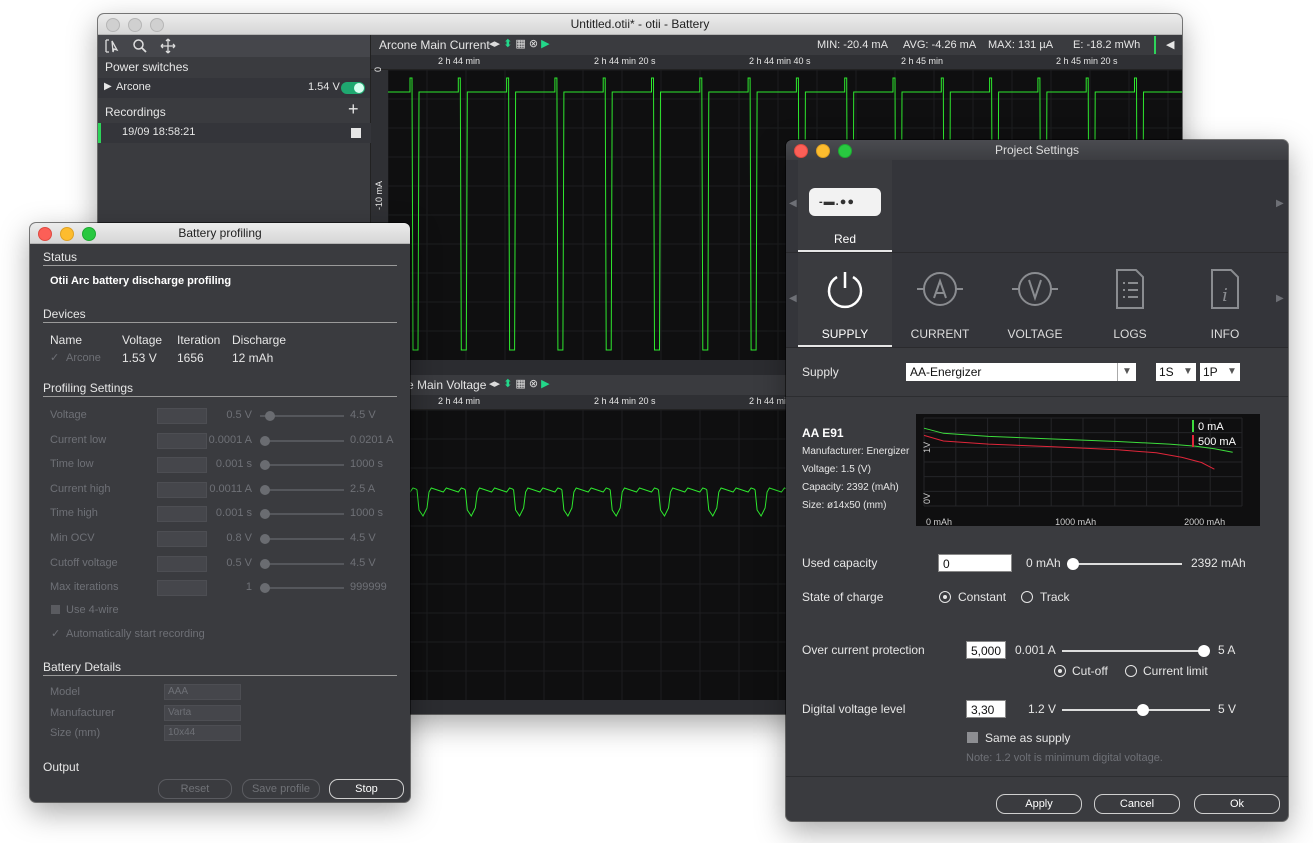  What do you see at coordinates (82, 667) in the screenshot?
I see `battery-details-heading: Battery Details` at bounding box center [82, 667].